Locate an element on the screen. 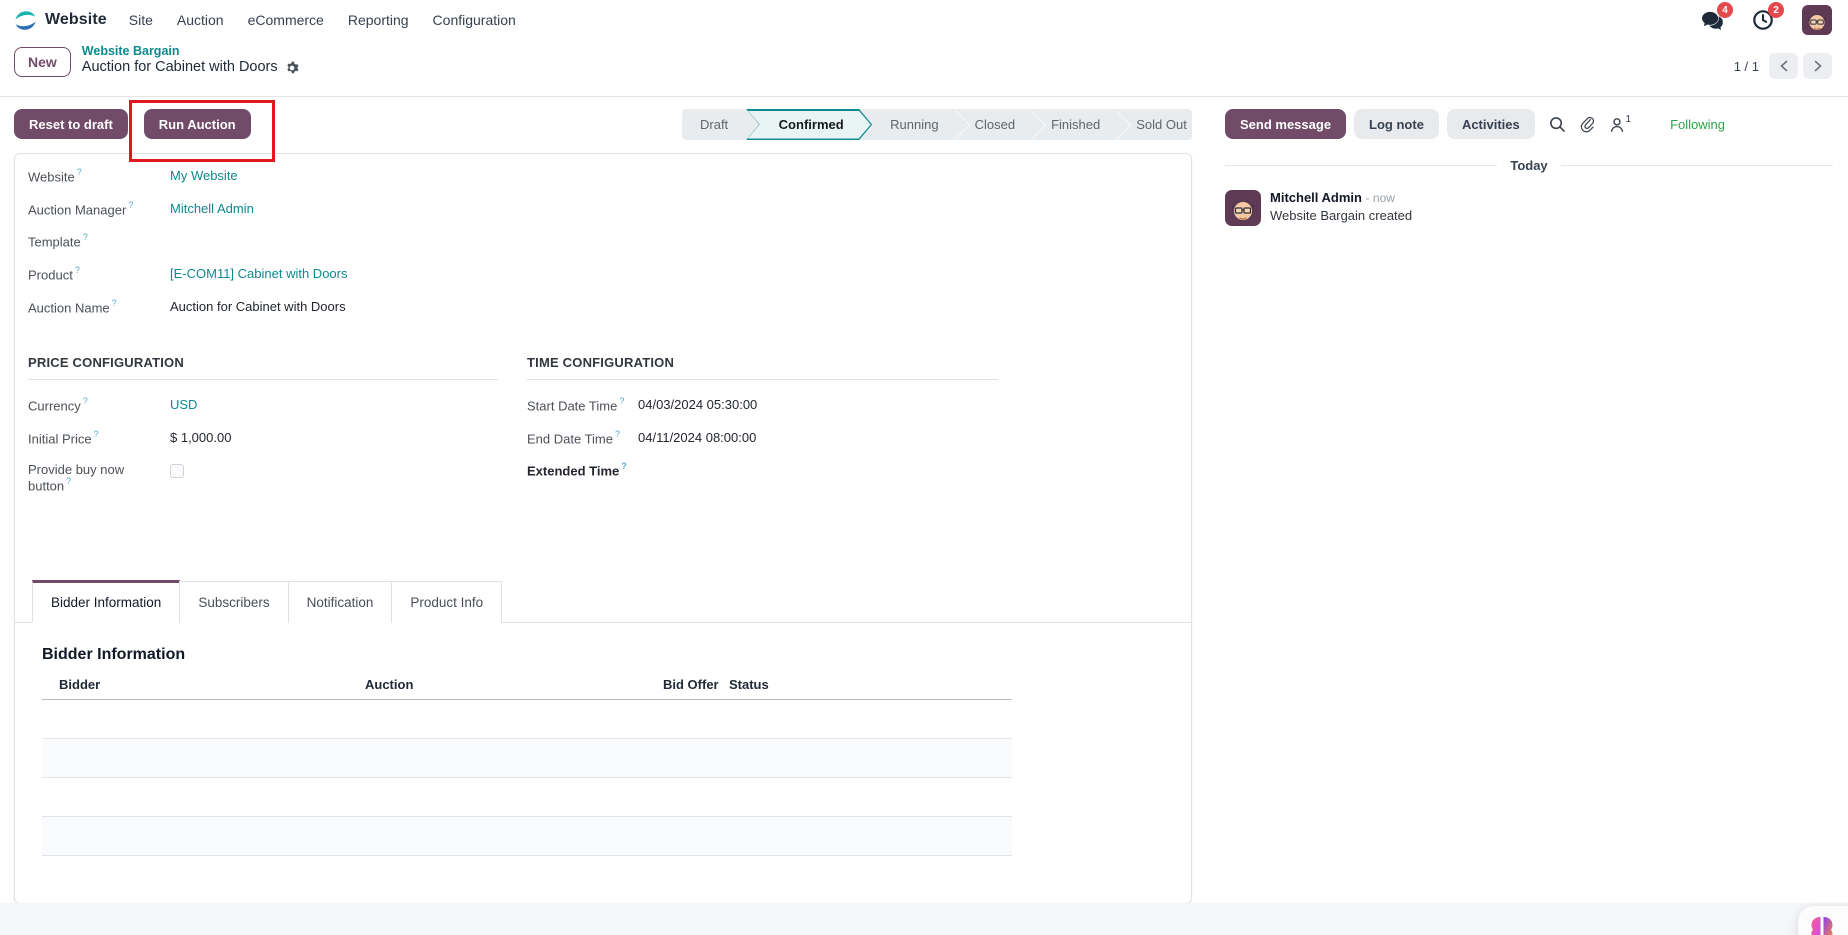  date-divider-label: Today is located at coordinates (1529, 165).